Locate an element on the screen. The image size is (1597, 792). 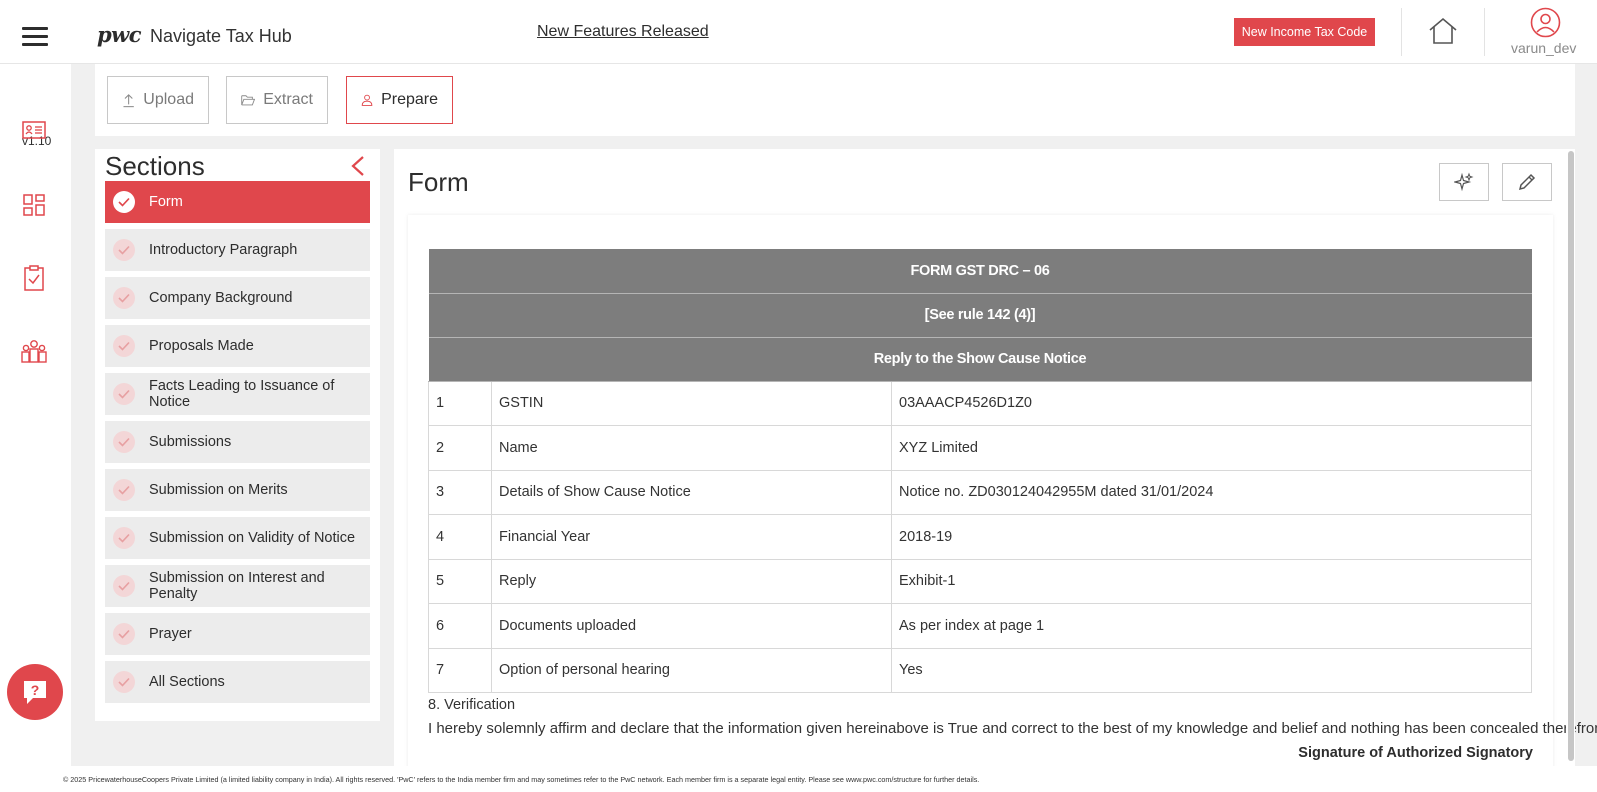
table-cell-num: 4 is located at coordinates (460, 537).